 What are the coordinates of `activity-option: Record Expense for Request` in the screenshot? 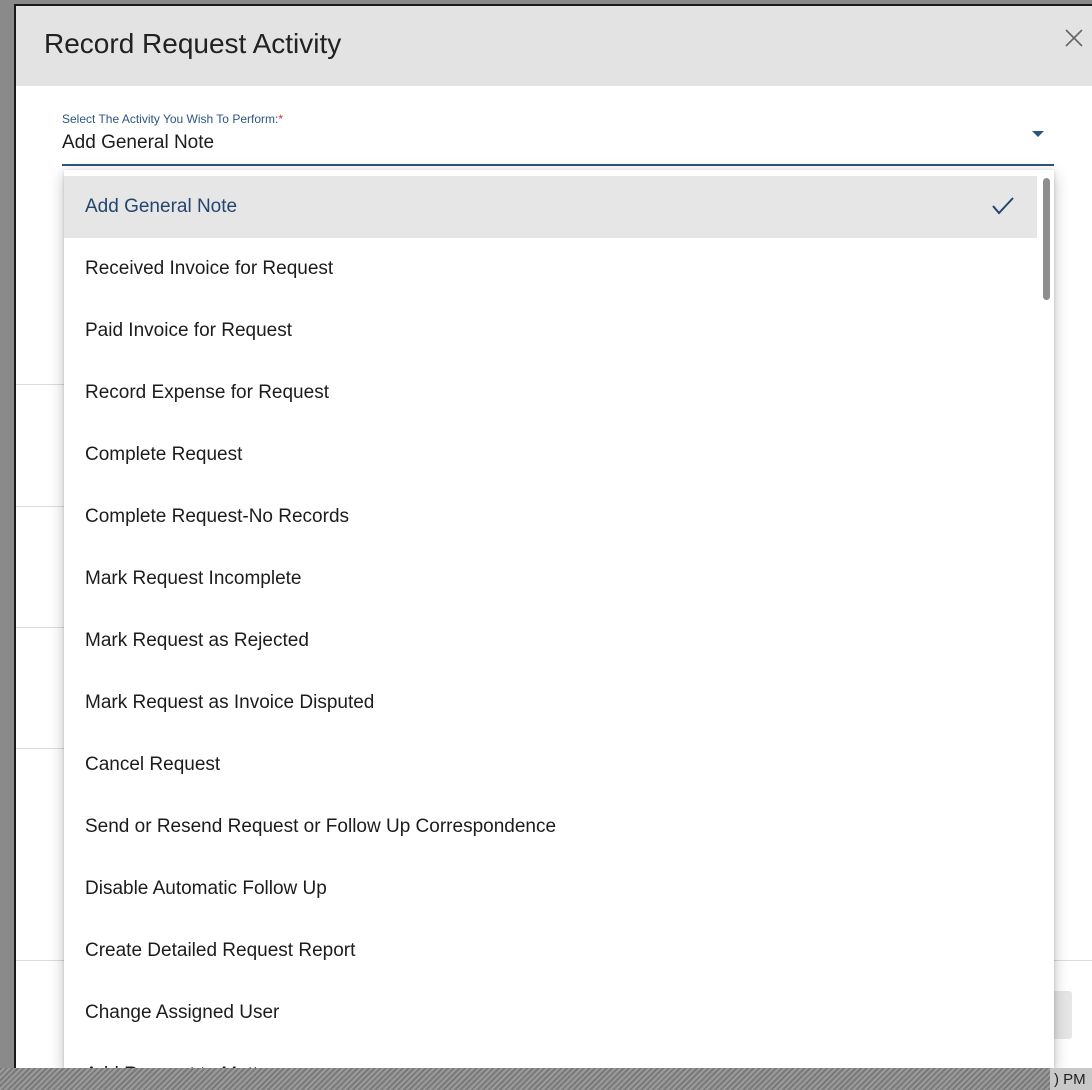 It's located at (550, 393).